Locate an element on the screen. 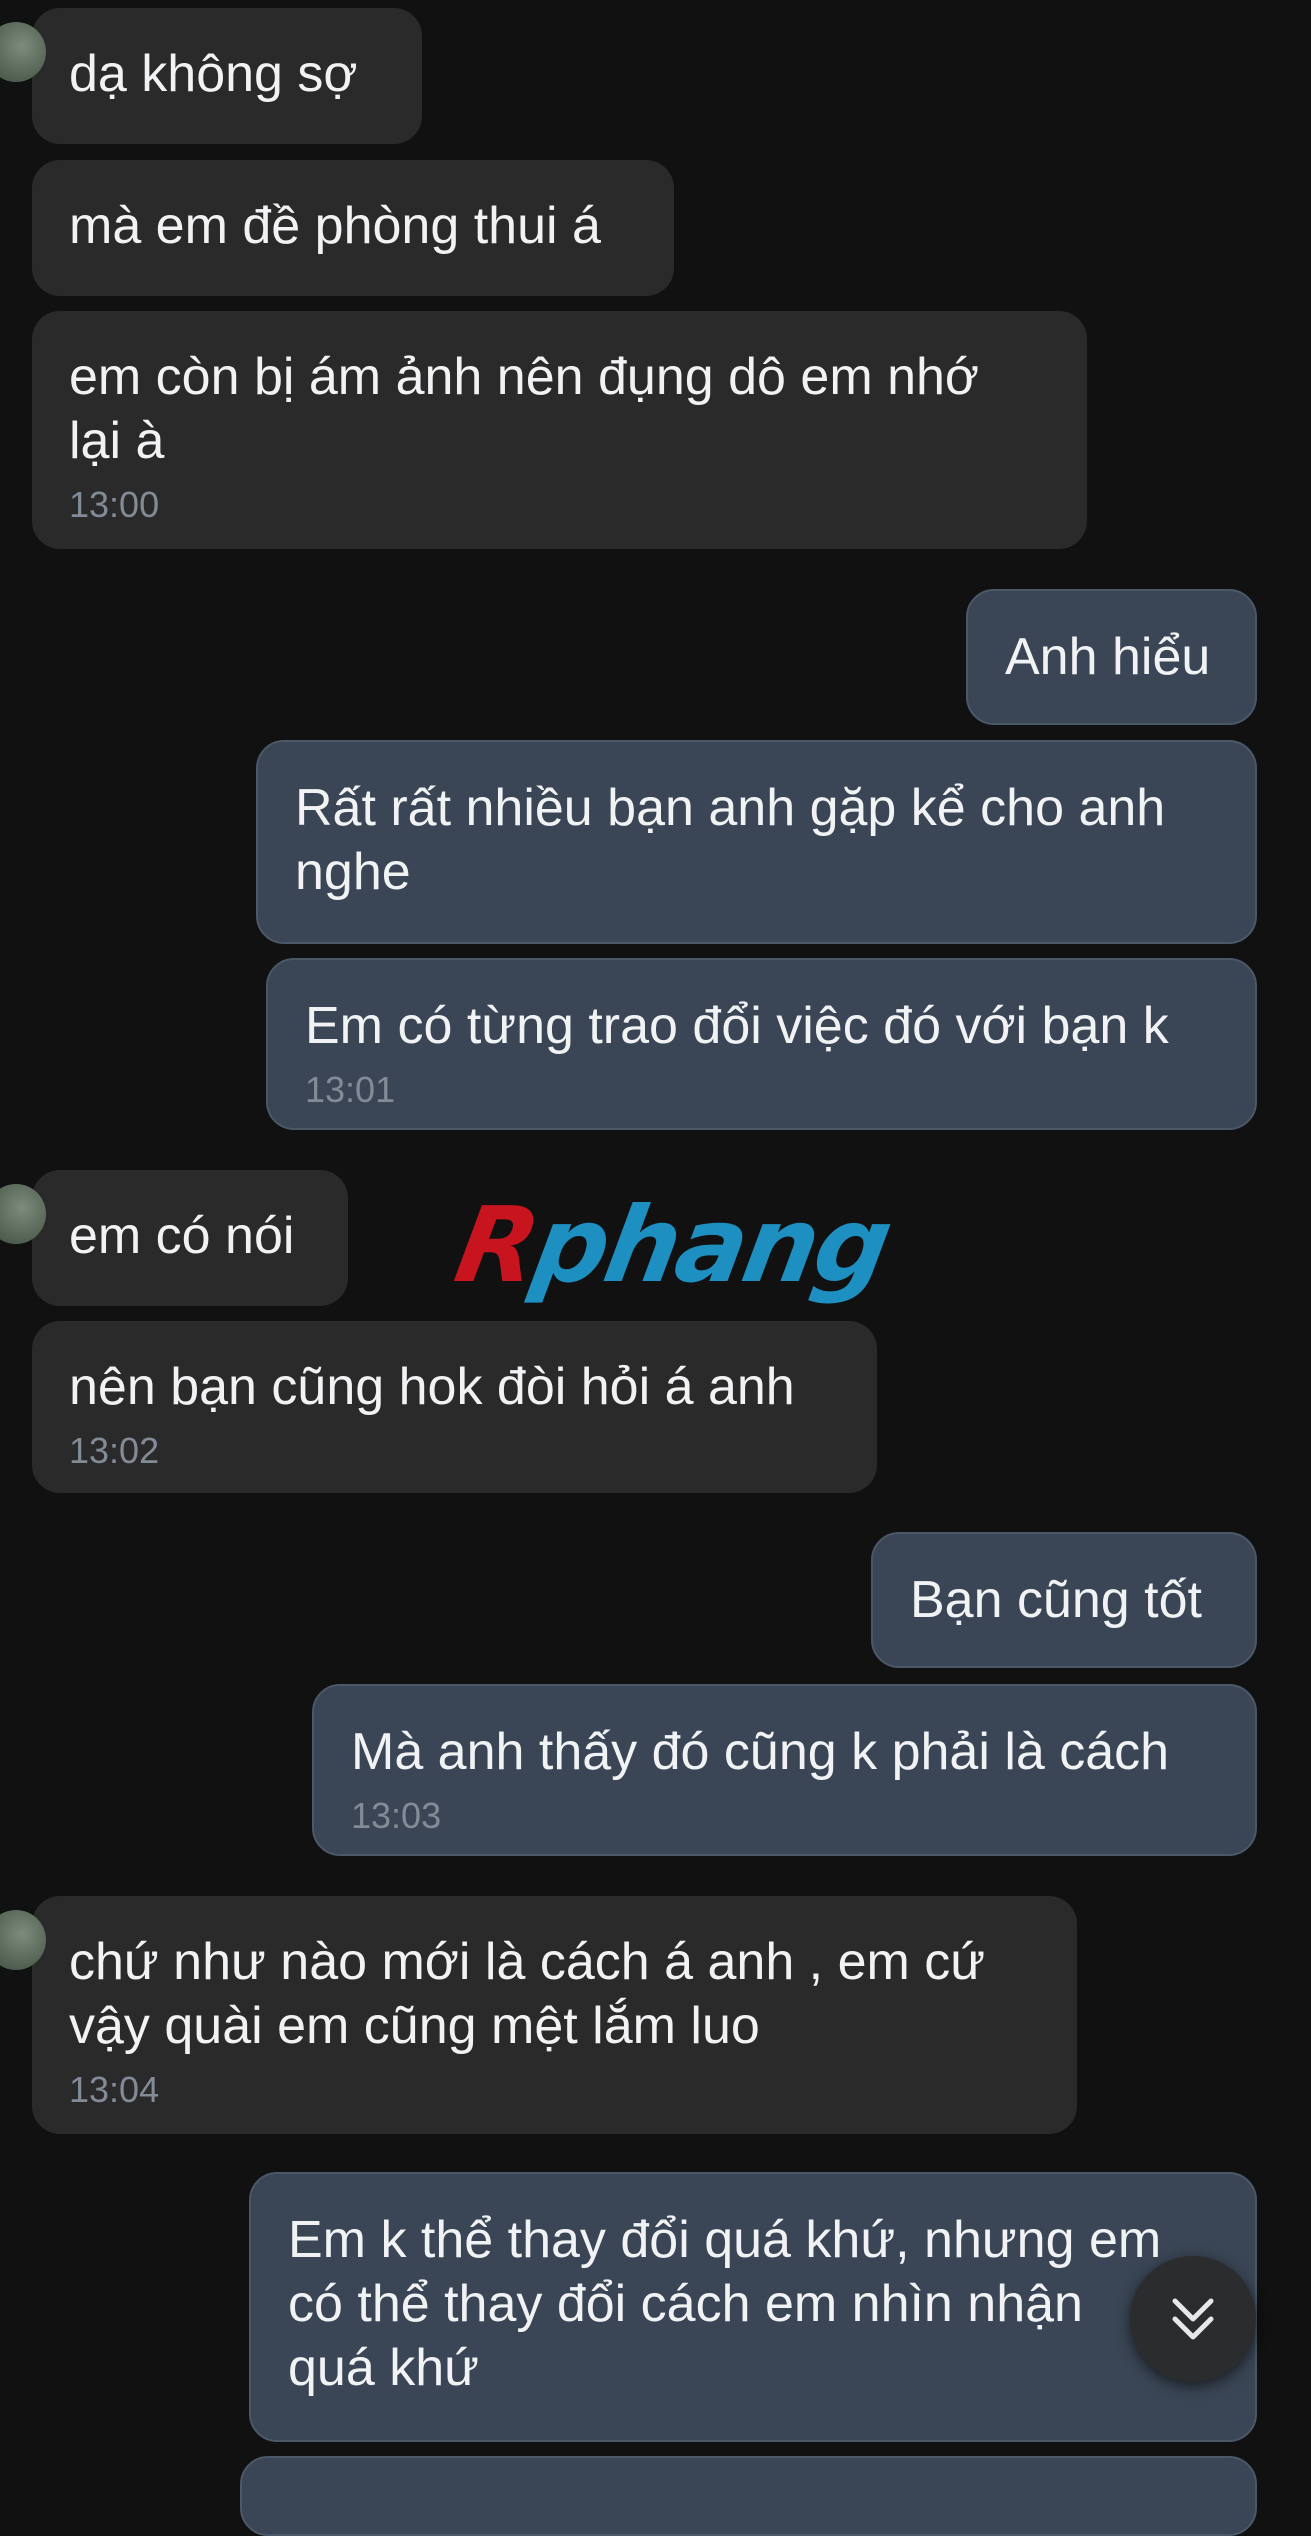  double-chevron-down-icon is located at coordinates (1193, 2319).